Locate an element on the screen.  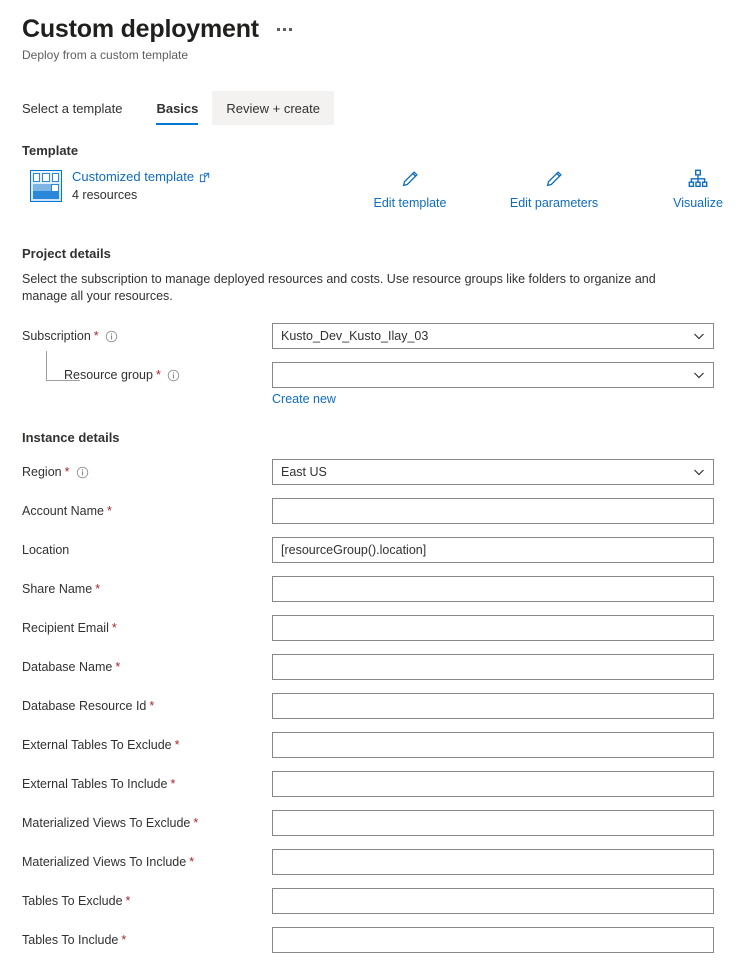
tab-review-create: Review + create is located at coordinates (273, 108).